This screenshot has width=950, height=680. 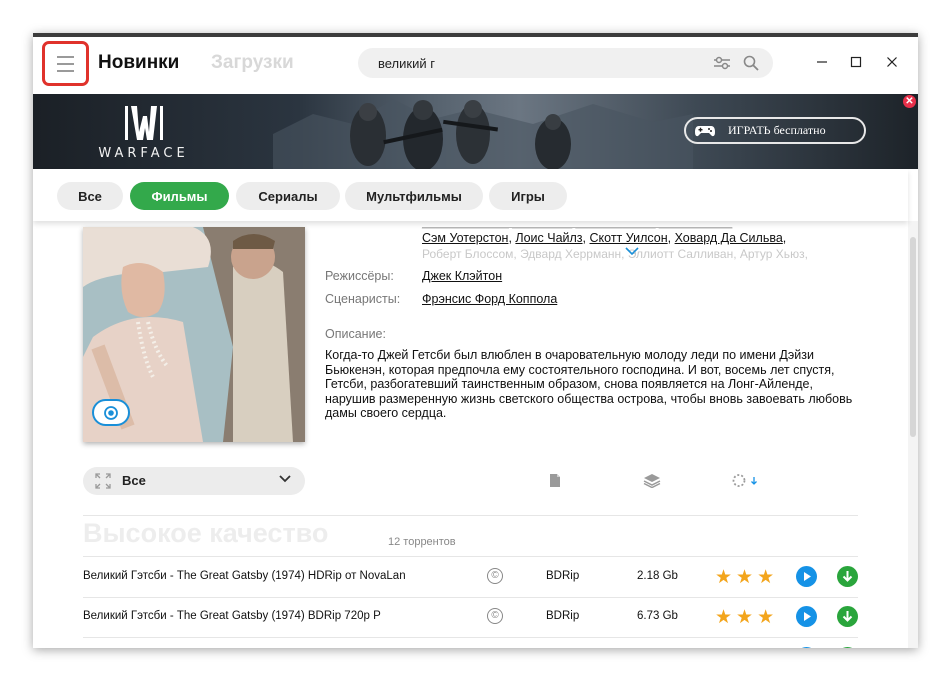 I want to click on filter-settings-icon, so click(x=722, y=63).